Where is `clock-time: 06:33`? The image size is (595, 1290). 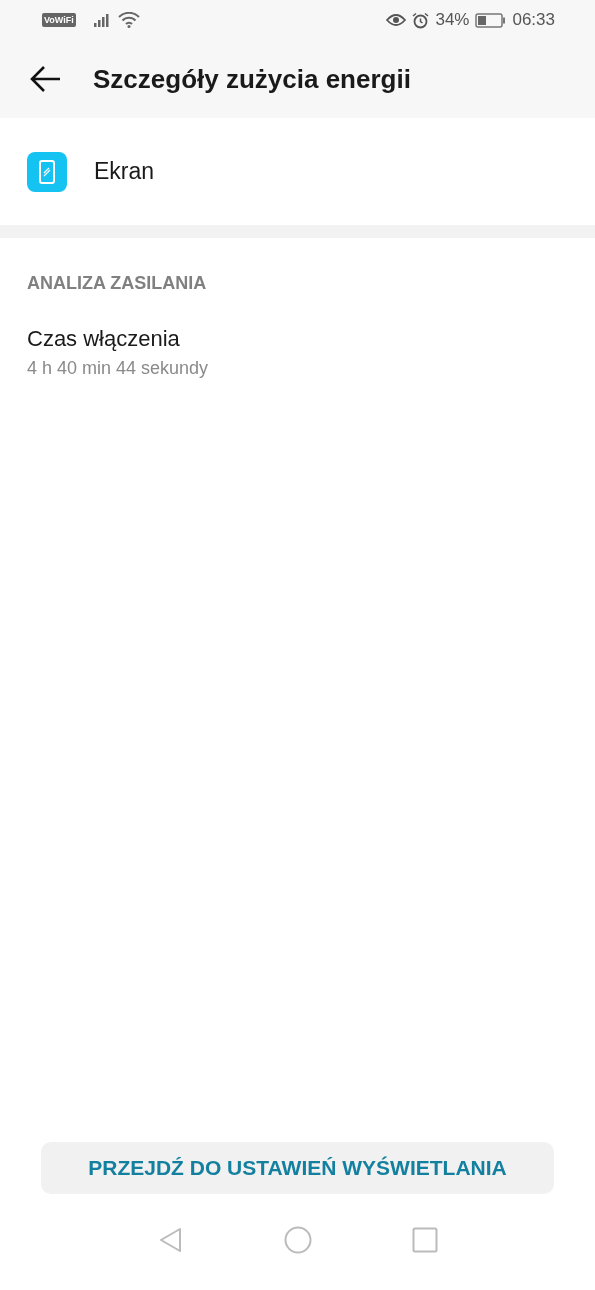 clock-time: 06:33 is located at coordinates (533, 20).